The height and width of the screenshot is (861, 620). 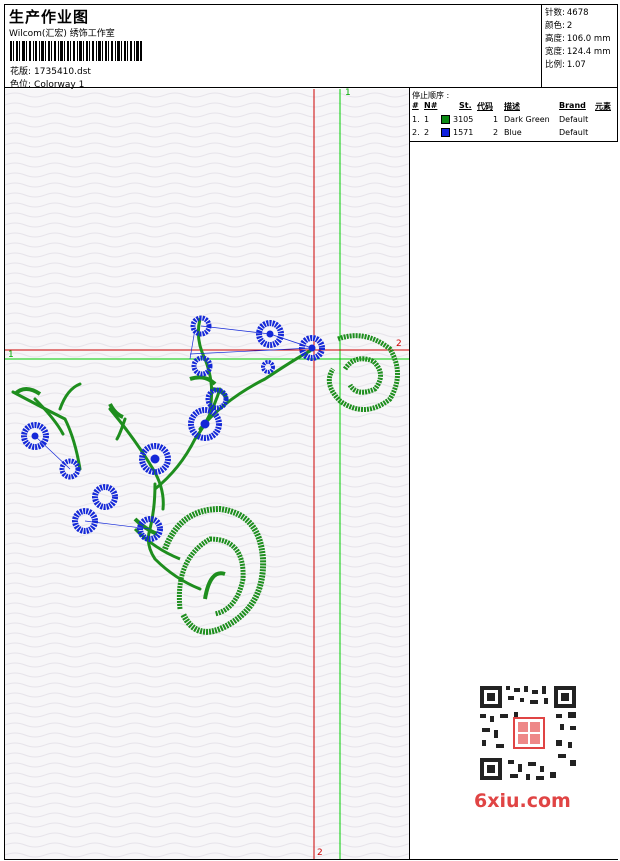 What do you see at coordinates (62, 34) in the screenshot?
I see `company-name: Wilcom(汇宏) 绣饰工作室` at bounding box center [62, 34].